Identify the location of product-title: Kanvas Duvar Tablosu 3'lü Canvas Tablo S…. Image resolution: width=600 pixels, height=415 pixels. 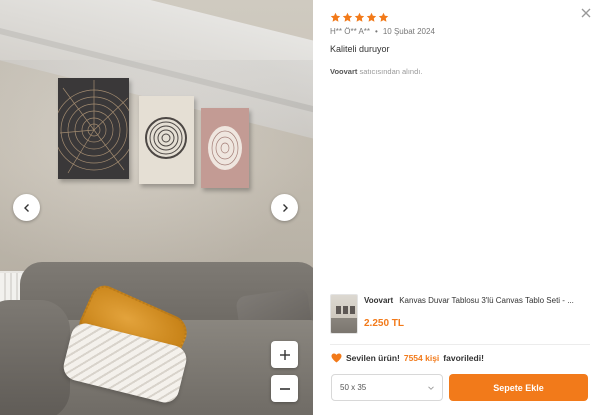
(486, 300).